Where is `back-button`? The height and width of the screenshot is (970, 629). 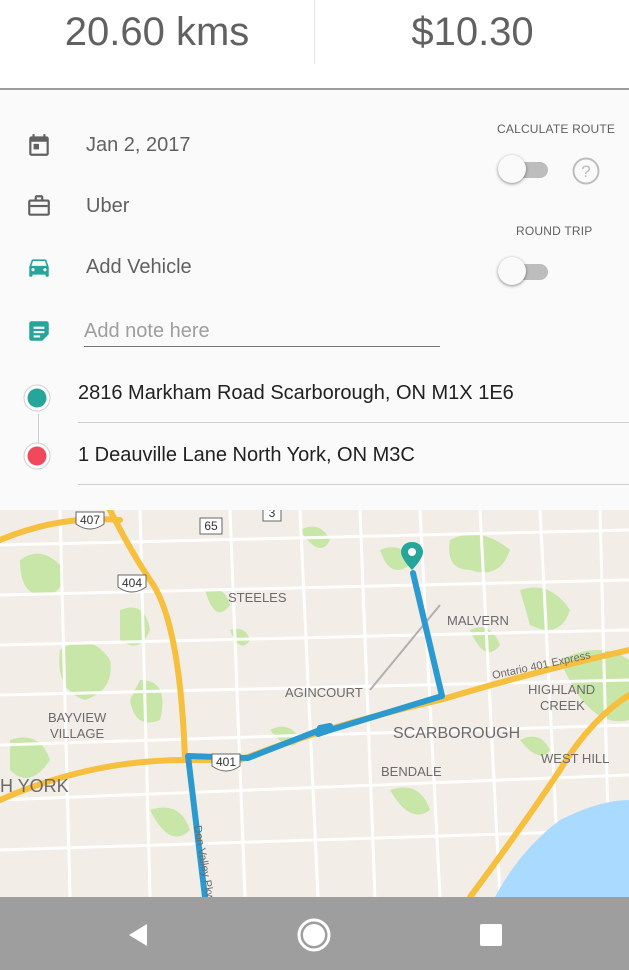 back-button is located at coordinates (138, 935).